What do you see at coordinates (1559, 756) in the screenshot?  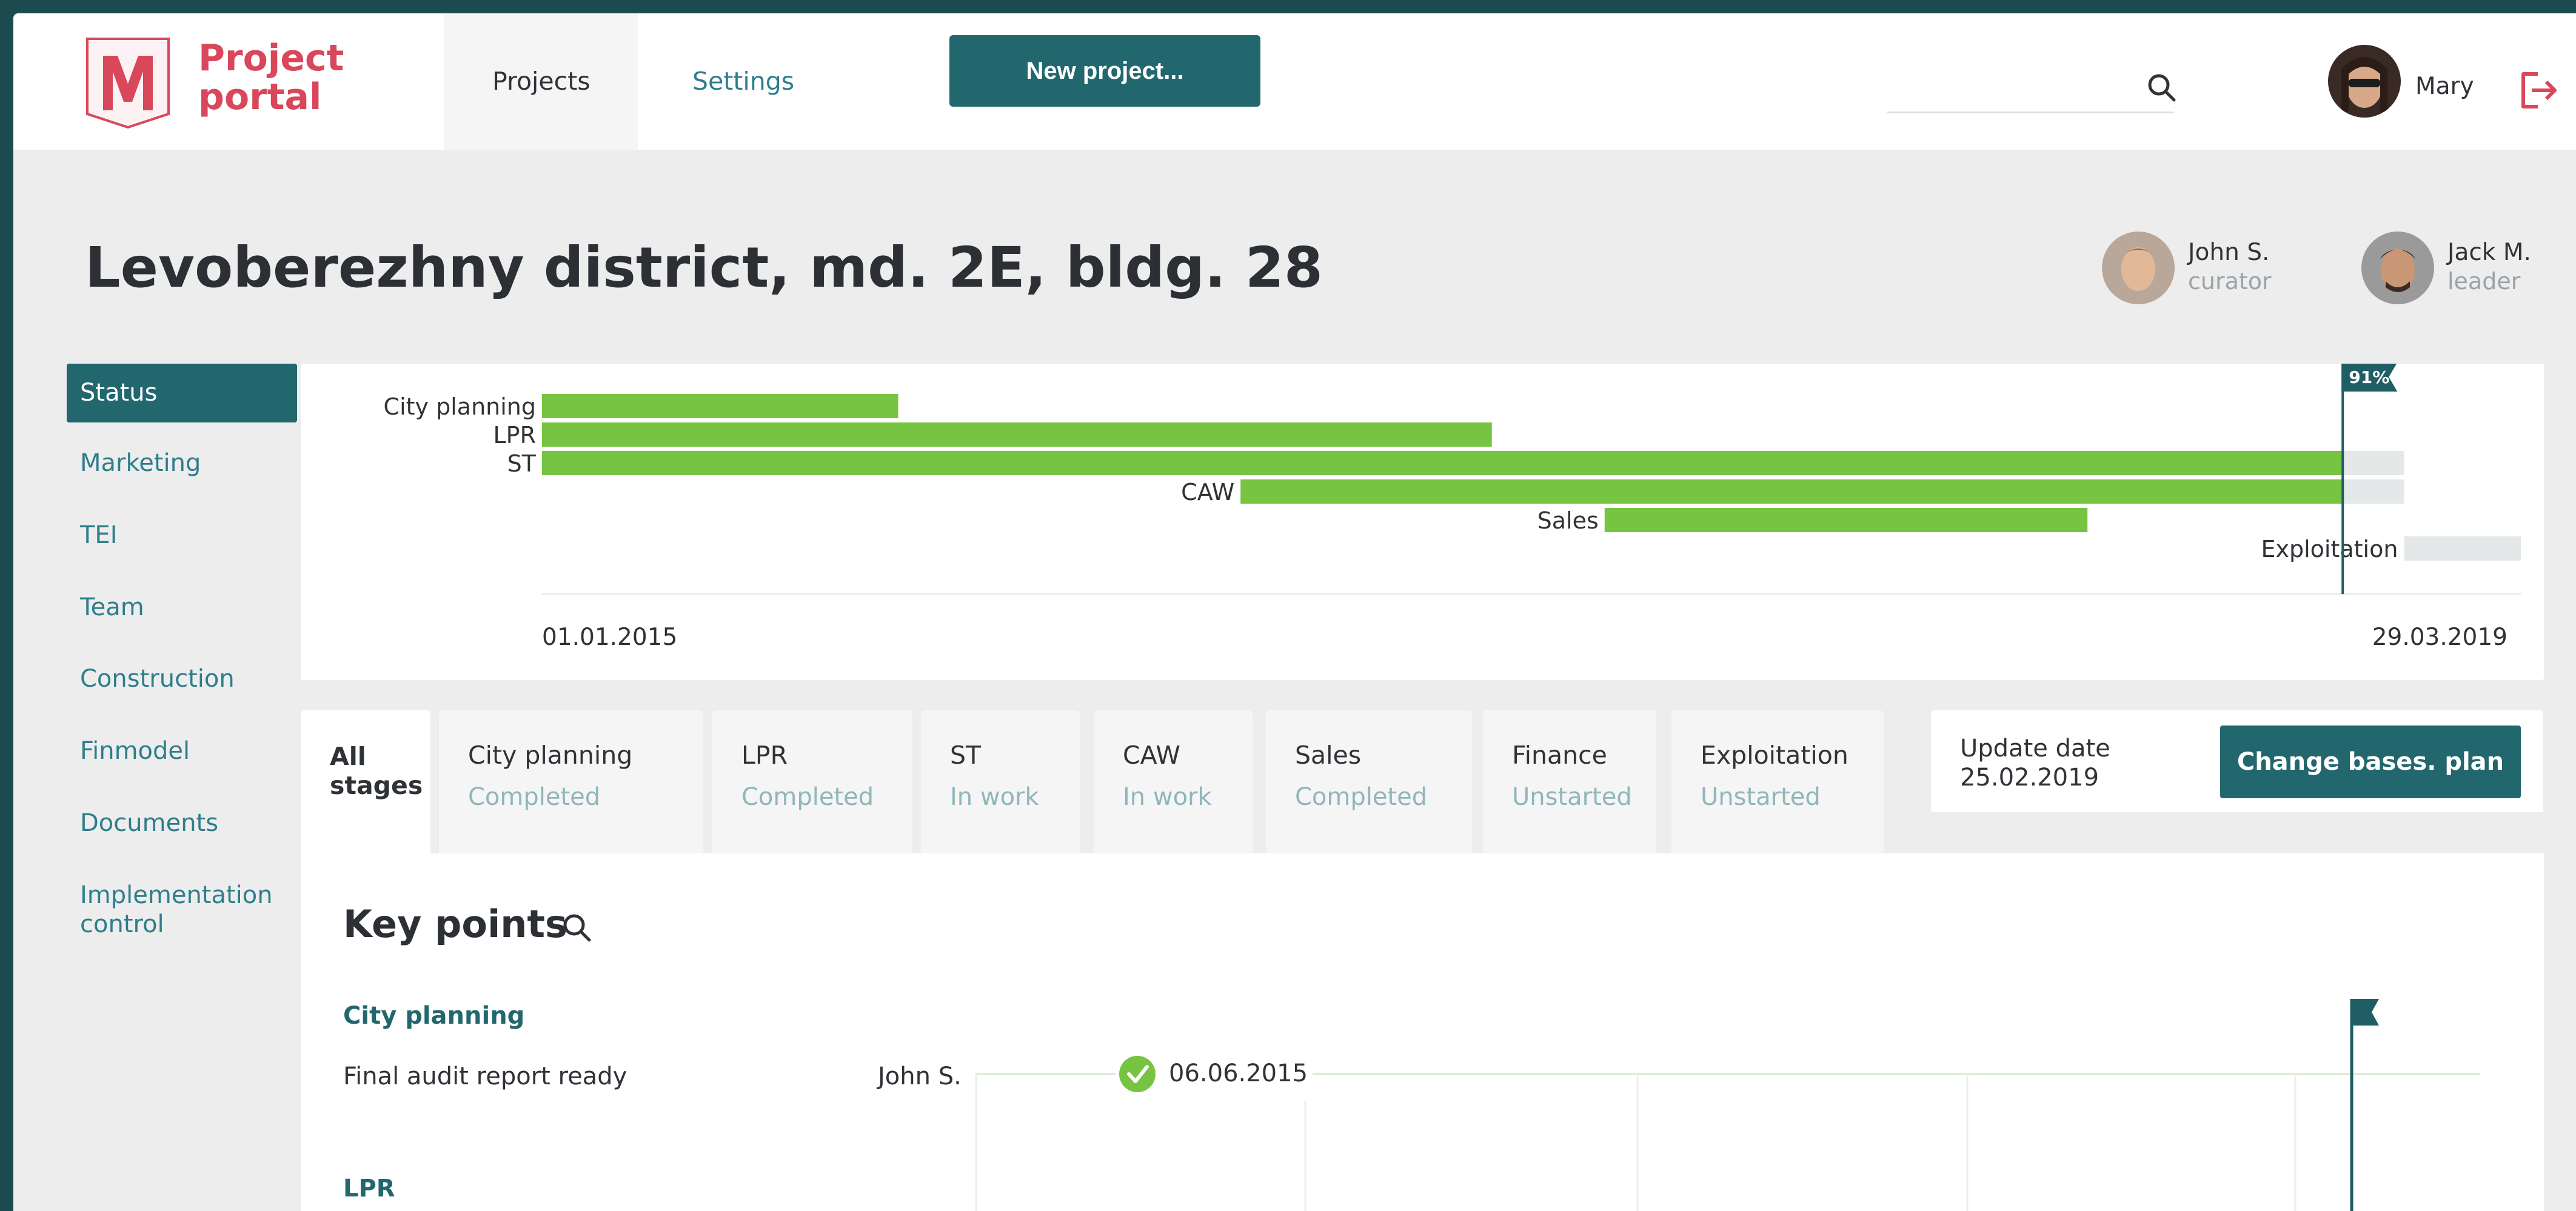 I see `tab-label: Finance` at bounding box center [1559, 756].